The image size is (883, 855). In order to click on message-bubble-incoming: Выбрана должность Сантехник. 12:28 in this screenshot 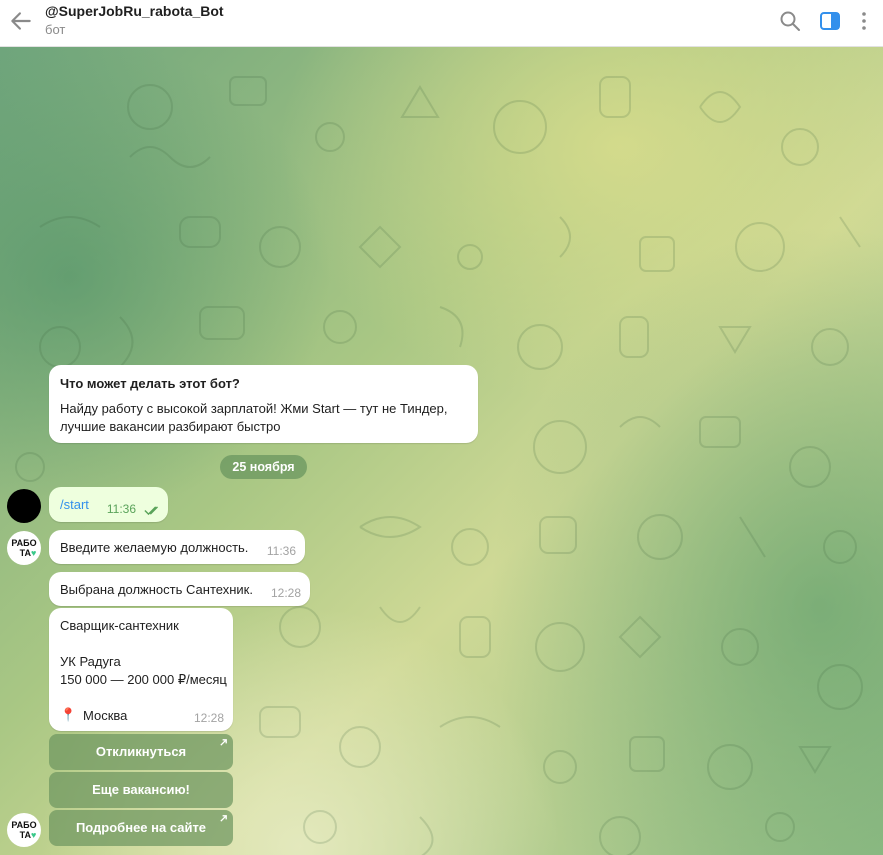, I will do `click(179, 589)`.